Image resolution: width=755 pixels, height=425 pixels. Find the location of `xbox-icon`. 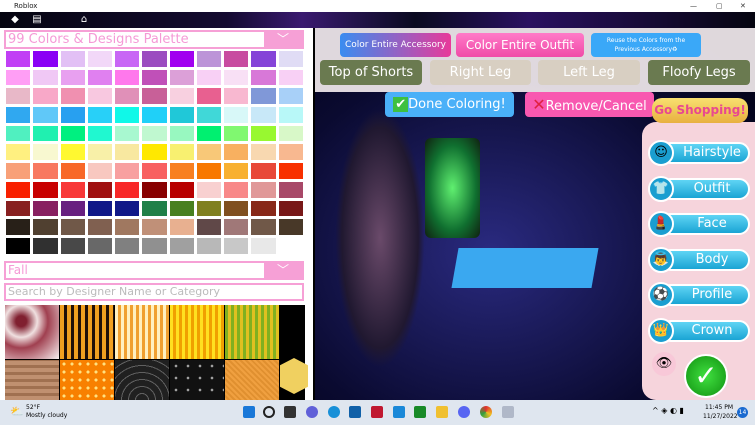

xbox-icon is located at coordinates (420, 412).